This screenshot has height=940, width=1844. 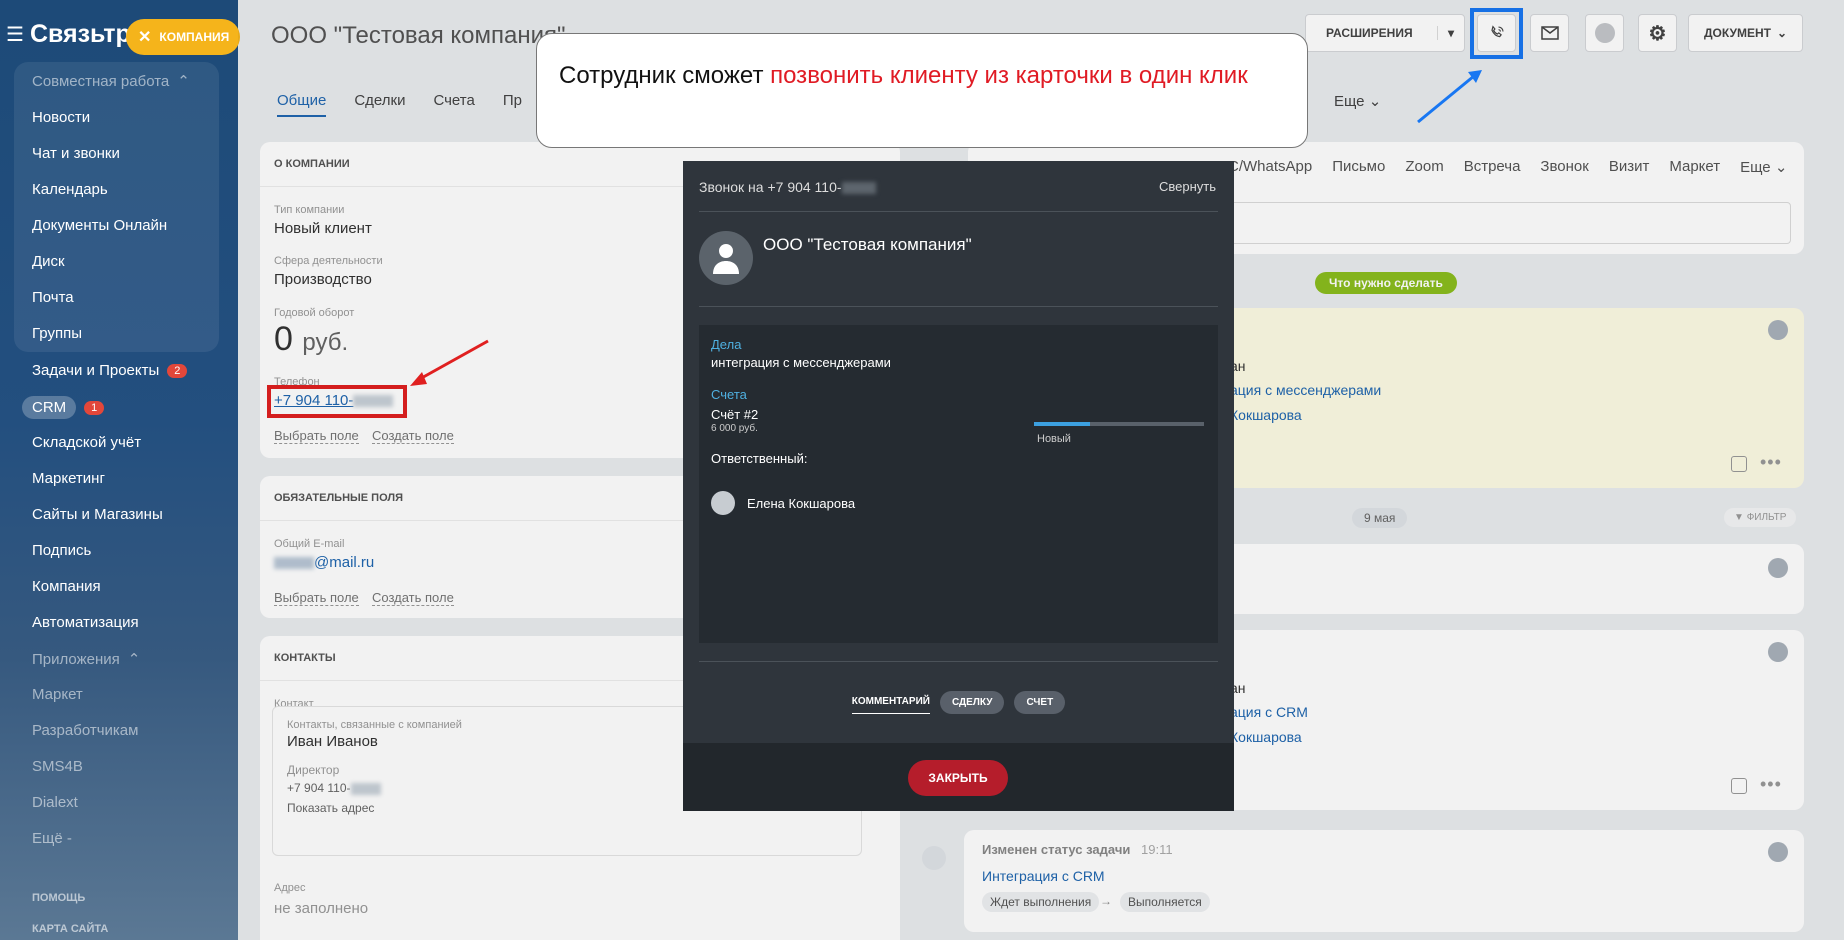 I want to click on invoice-amount: 6 000 руб., so click(x=734, y=428).